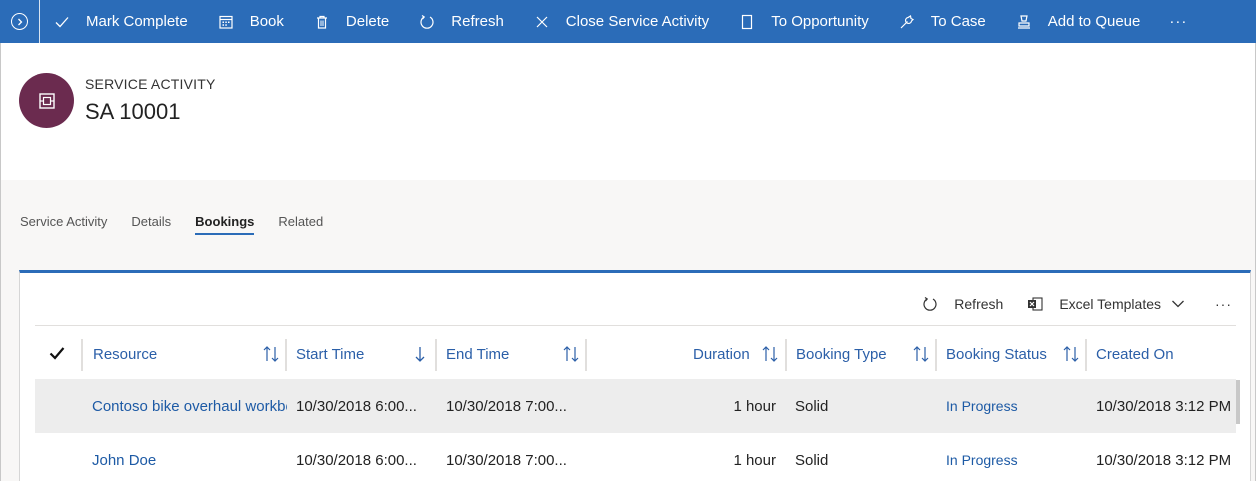  Describe the element at coordinates (266, 21) in the screenshot. I see `book-label: Book` at that location.